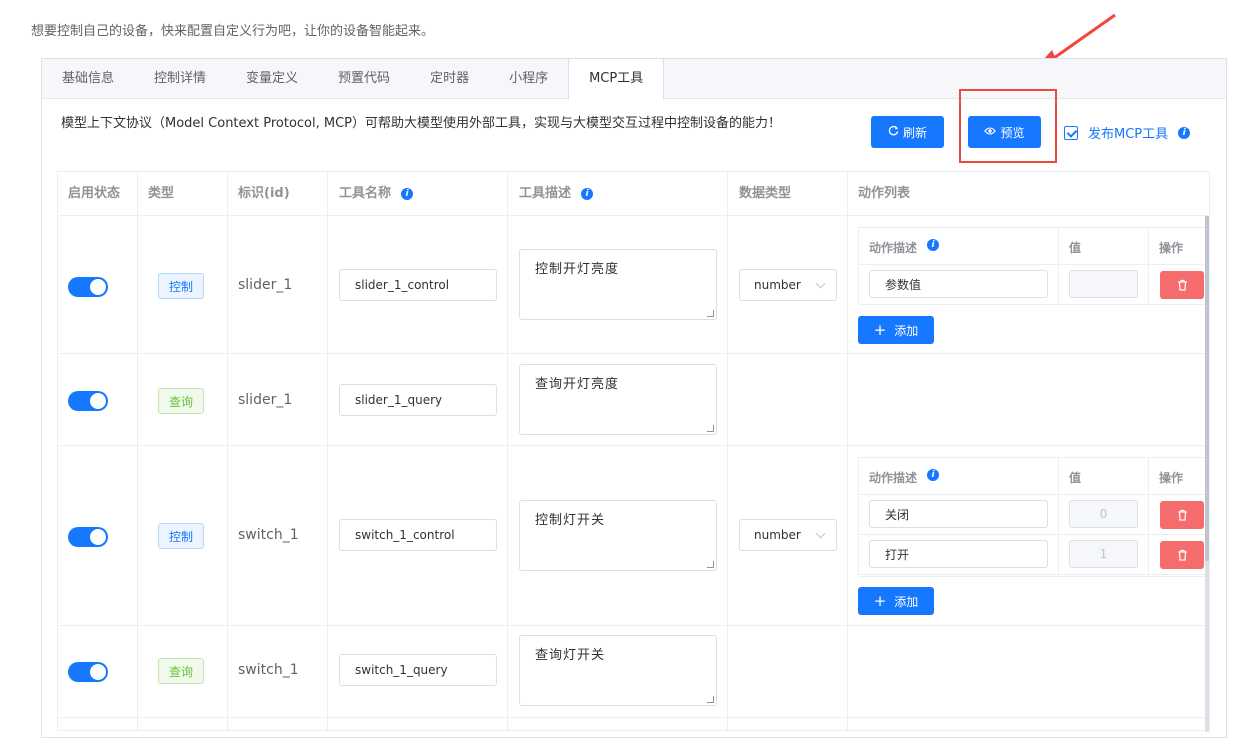 The height and width of the screenshot is (738, 1246). Describe the element at coordinates (376, 194) in the screenshot. I see `col-tool-name: 工具名称 i` at that location.